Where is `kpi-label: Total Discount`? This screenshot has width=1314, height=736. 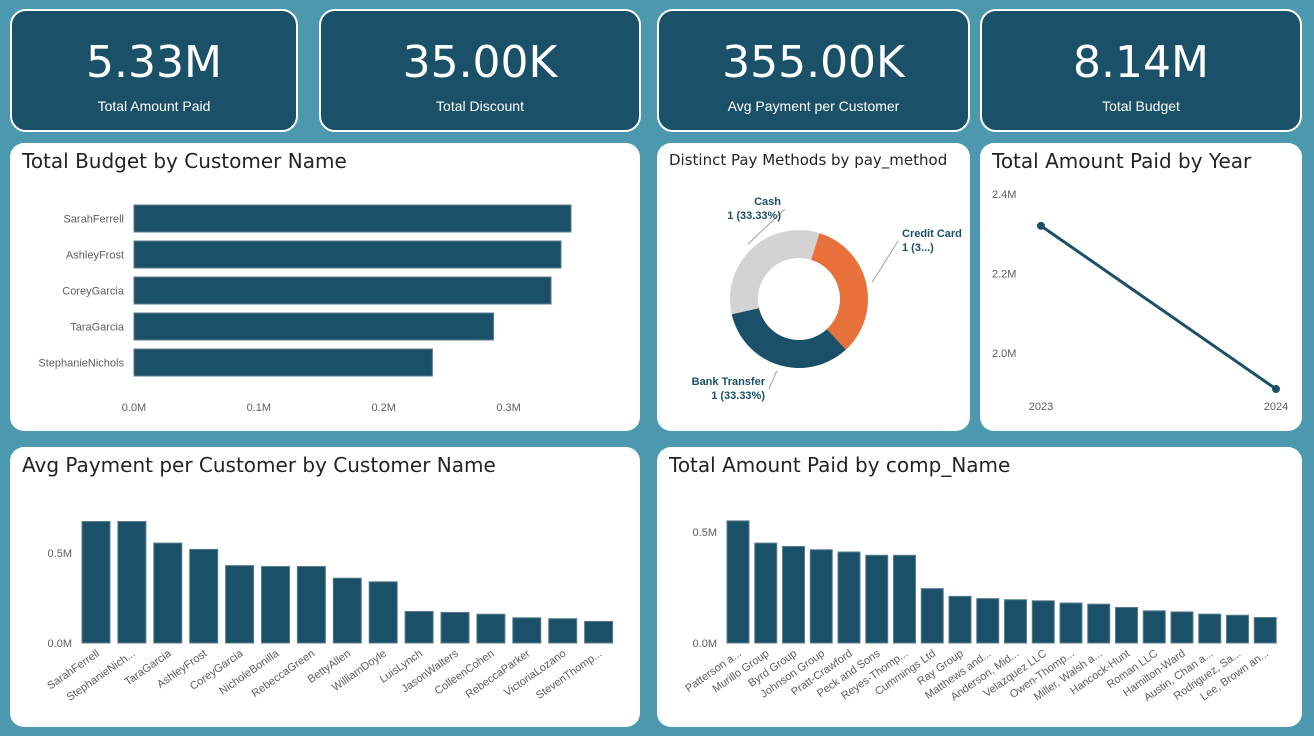
kpi-label: Total Discount is located at coordinates (480, 106).